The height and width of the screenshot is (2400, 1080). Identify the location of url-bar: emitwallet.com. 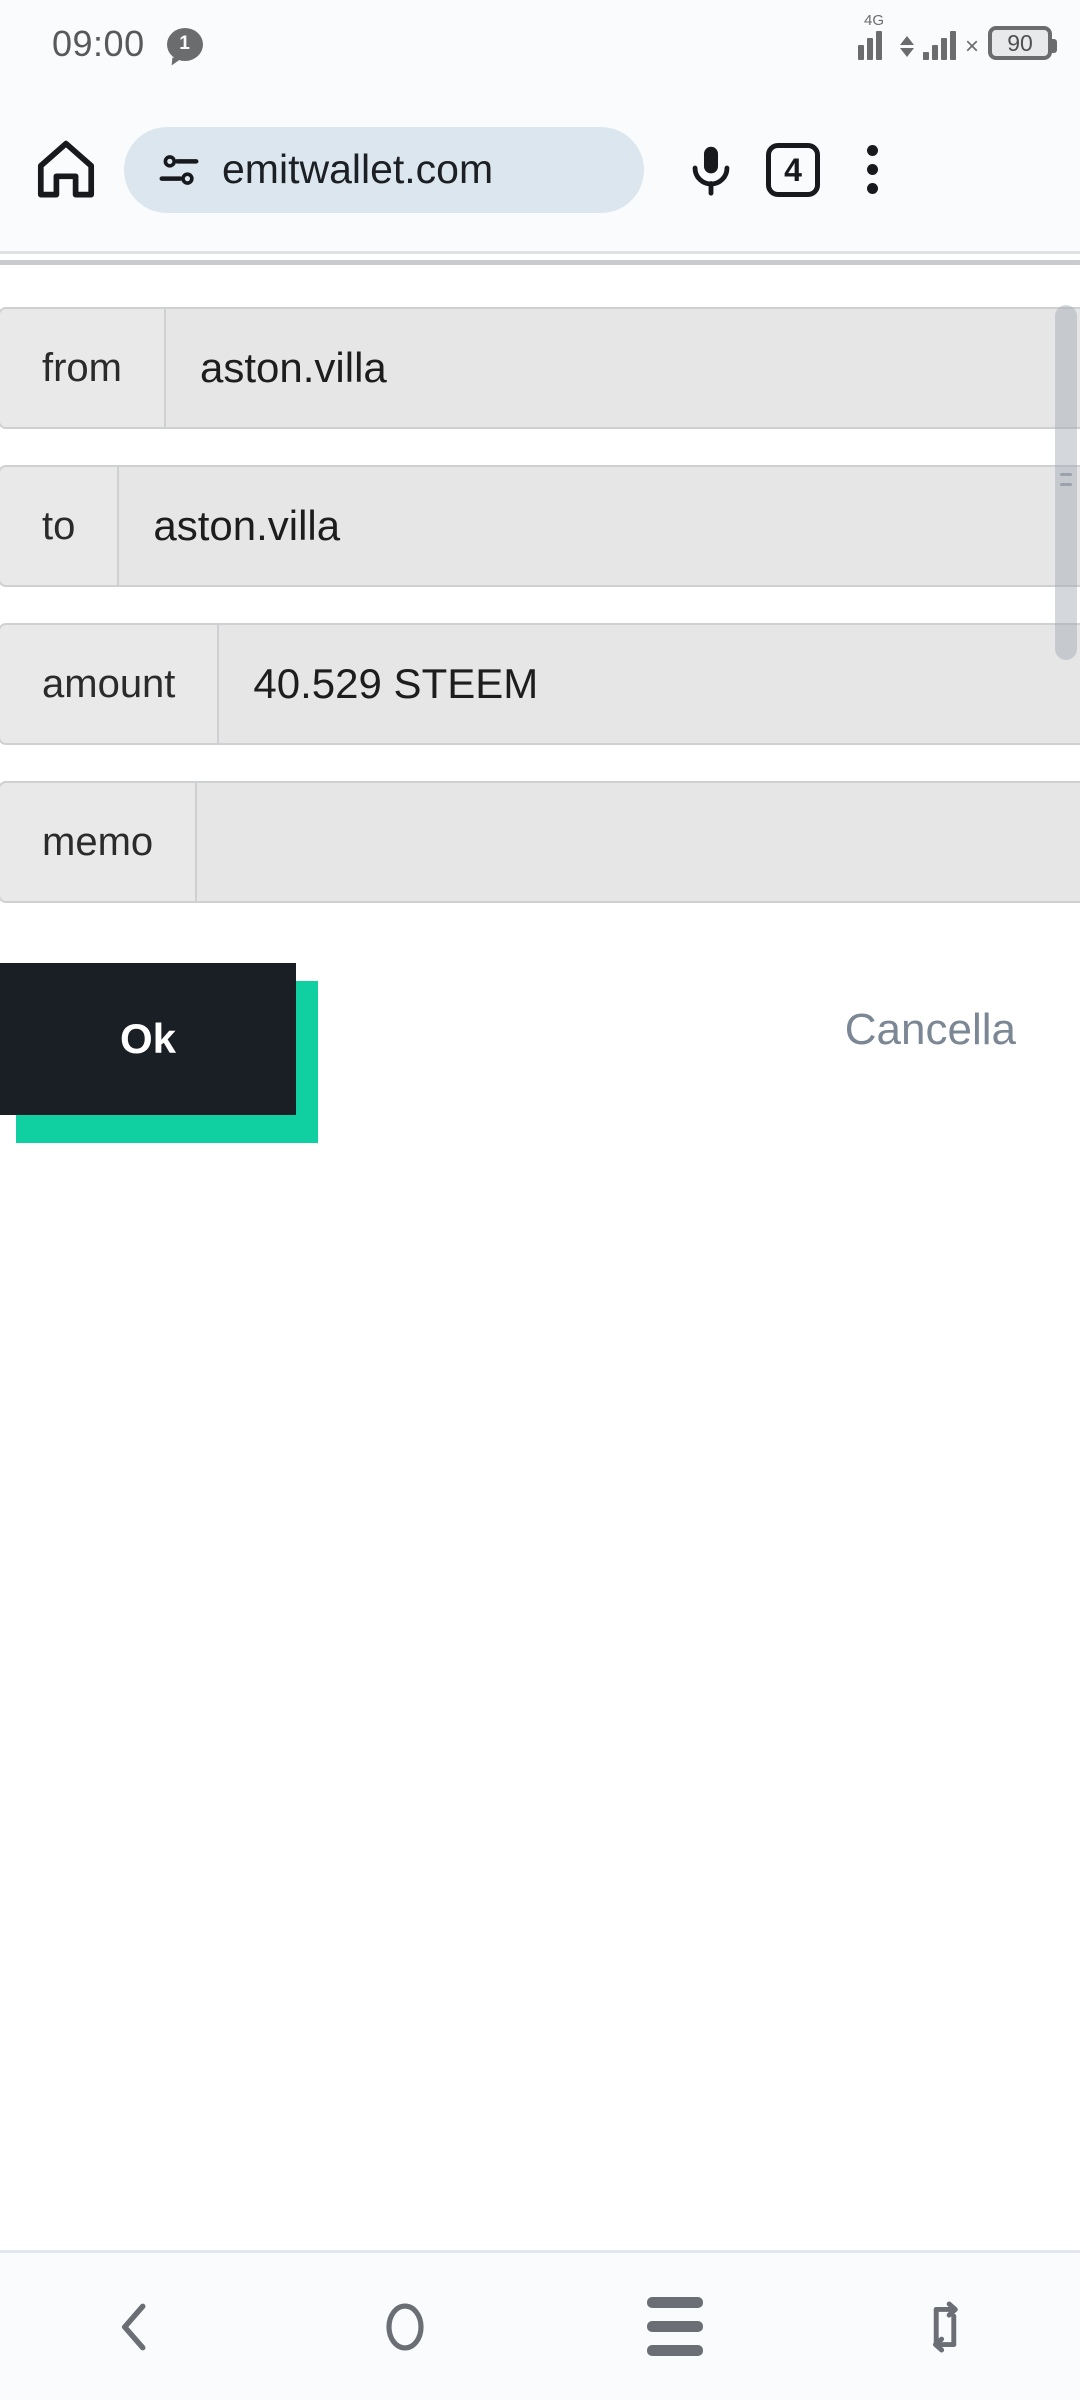
(384, 169).